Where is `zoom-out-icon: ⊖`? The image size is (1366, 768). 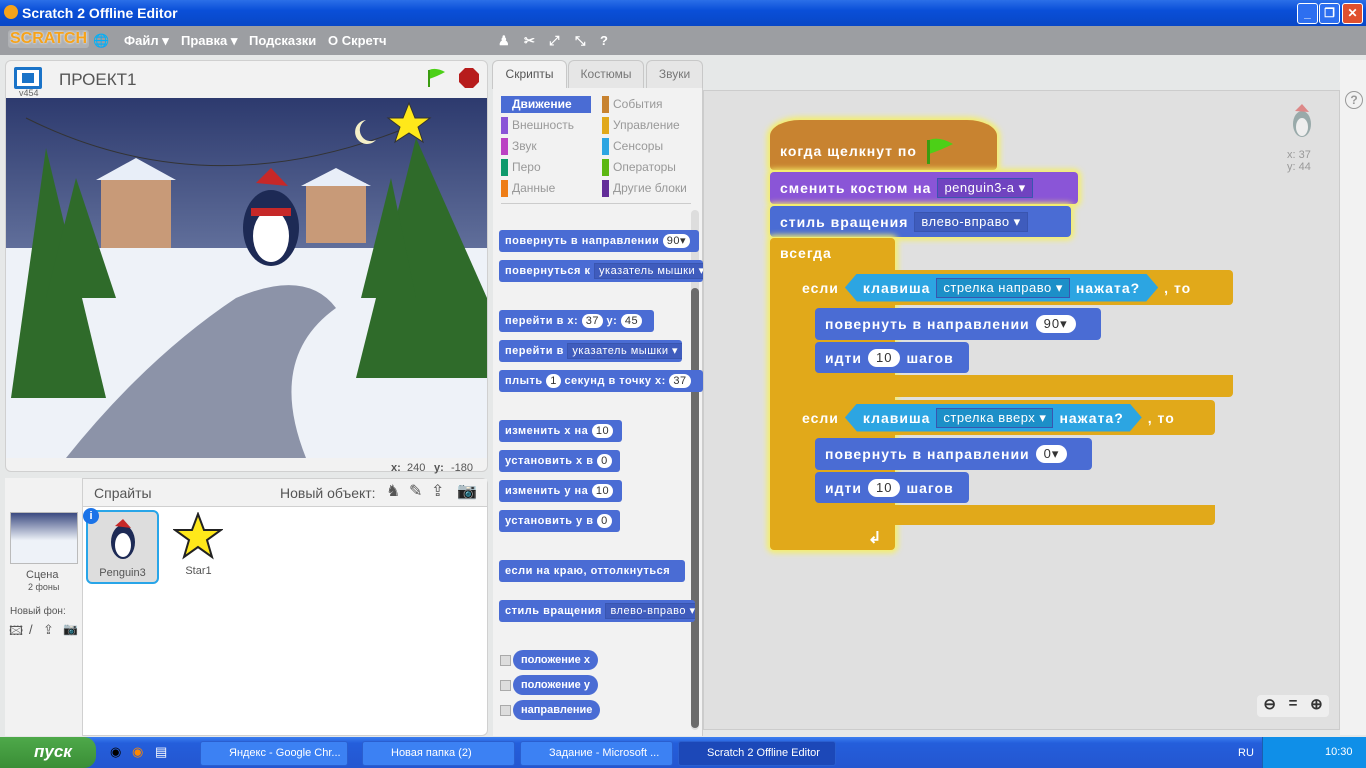 zoom-out-icon: ⊖ is located at coordinates (1269, 706).